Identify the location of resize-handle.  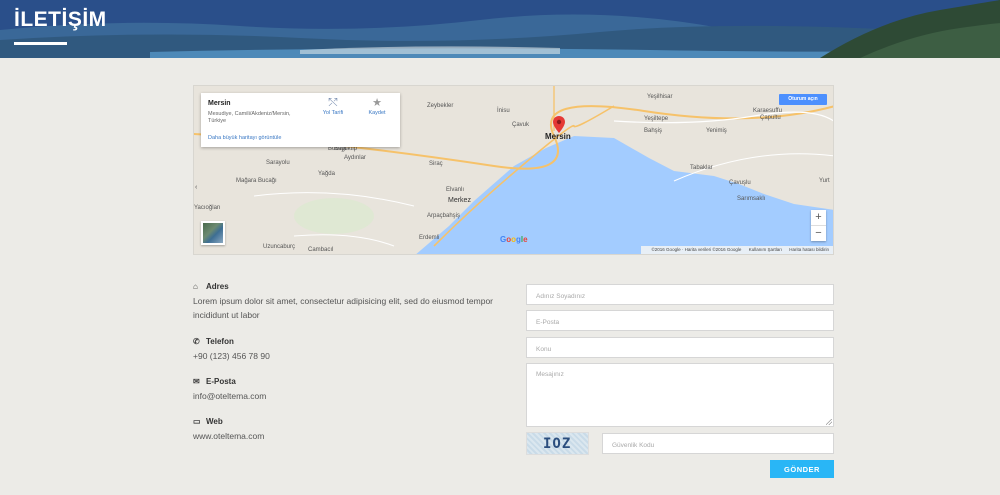
(829, 422).